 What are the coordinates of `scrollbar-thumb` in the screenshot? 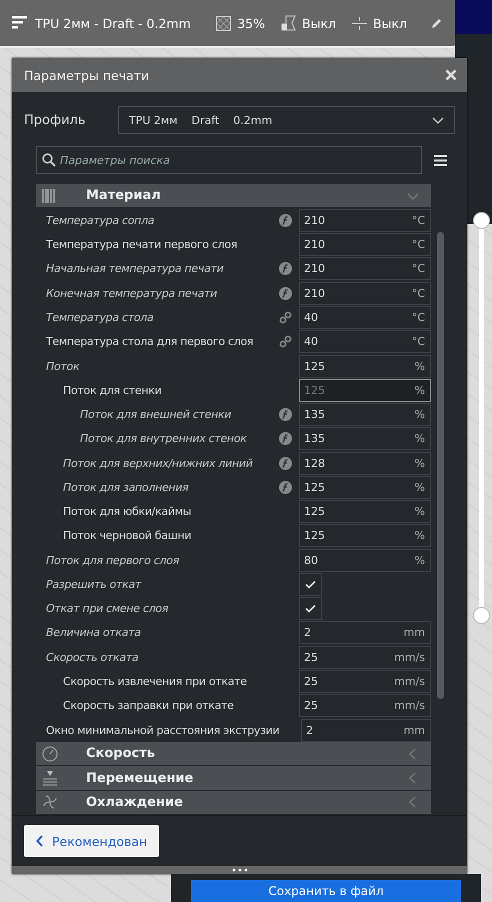 It's located at (440, 465).